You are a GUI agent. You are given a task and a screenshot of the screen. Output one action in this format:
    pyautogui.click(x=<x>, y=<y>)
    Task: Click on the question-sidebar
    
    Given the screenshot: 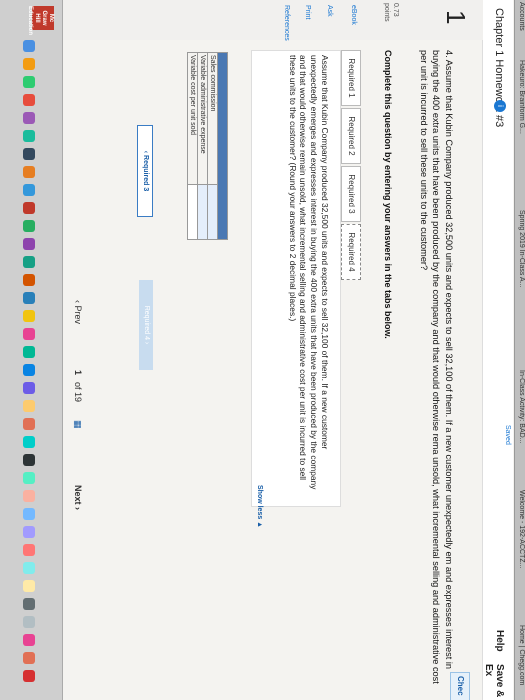 What is the action you would take?
    pyautogui.click(x=273, y=20)
    